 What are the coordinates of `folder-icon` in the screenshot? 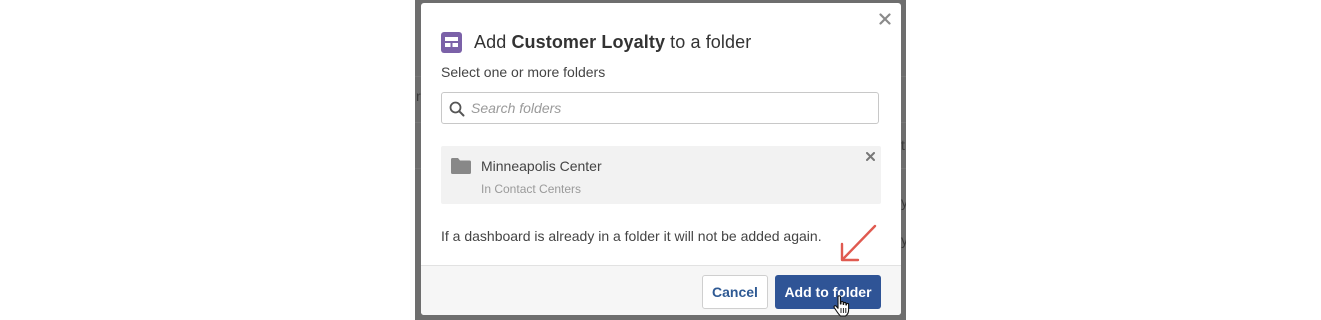 It's located at (461, 166).